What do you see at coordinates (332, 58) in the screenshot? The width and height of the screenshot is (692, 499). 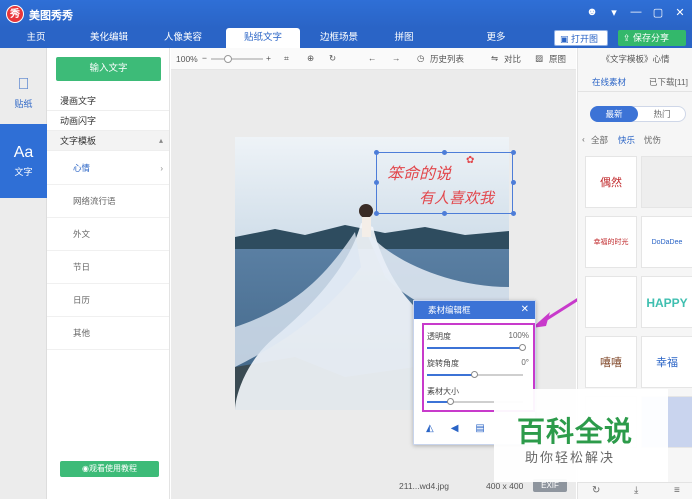 I see `rotate-icon: ↻` at bounding box center [332, 58].